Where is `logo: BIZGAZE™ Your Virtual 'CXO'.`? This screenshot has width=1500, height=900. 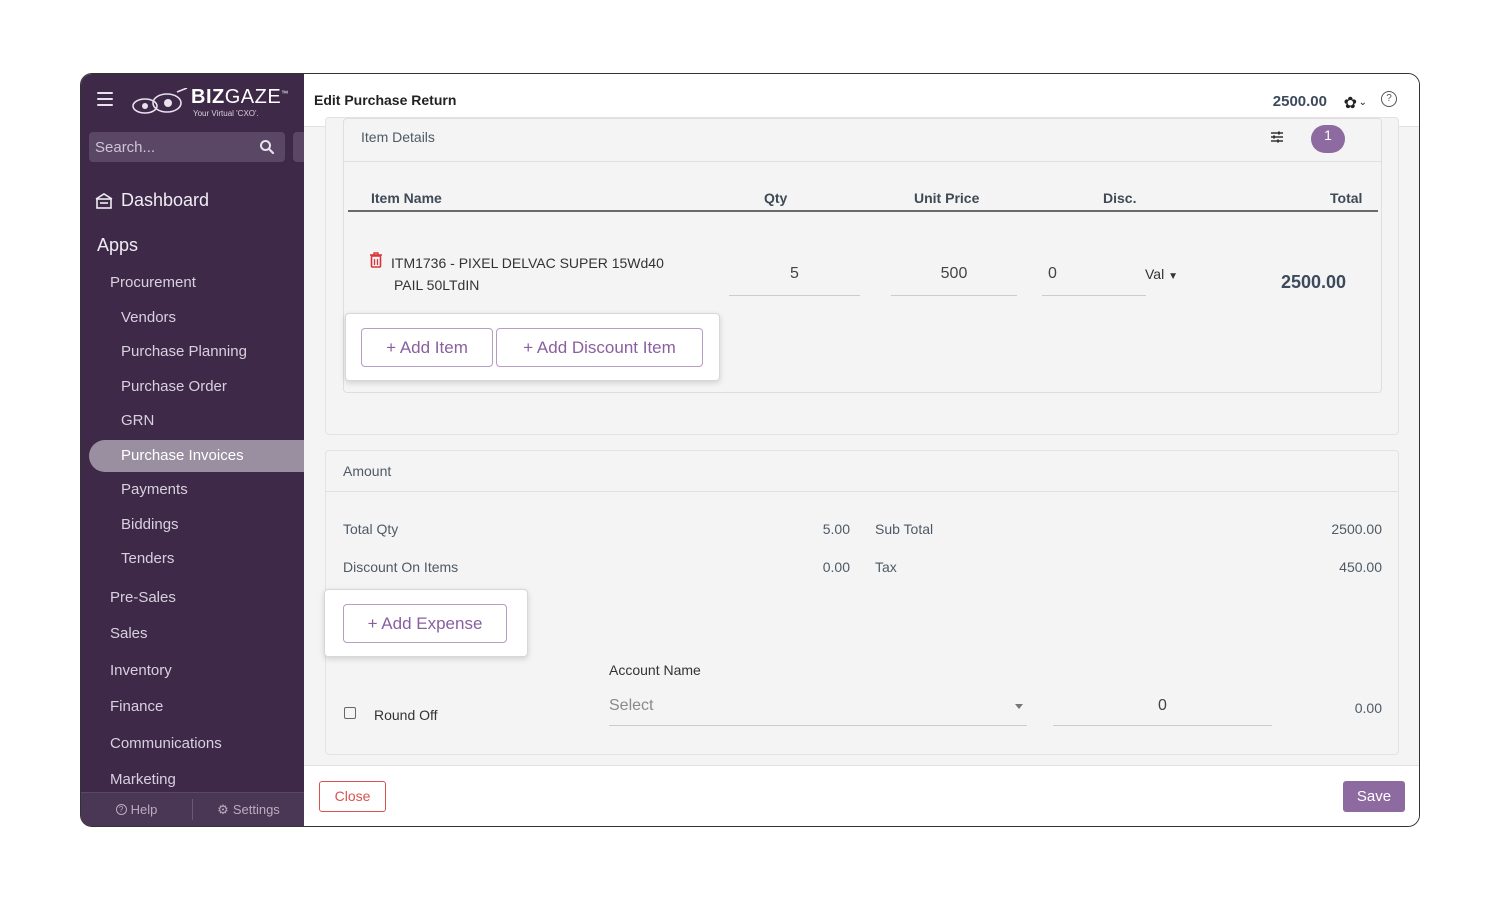 logo: BIZGAZE™ Your Virtual 'CXO'. is located at coordinates (211, 103).